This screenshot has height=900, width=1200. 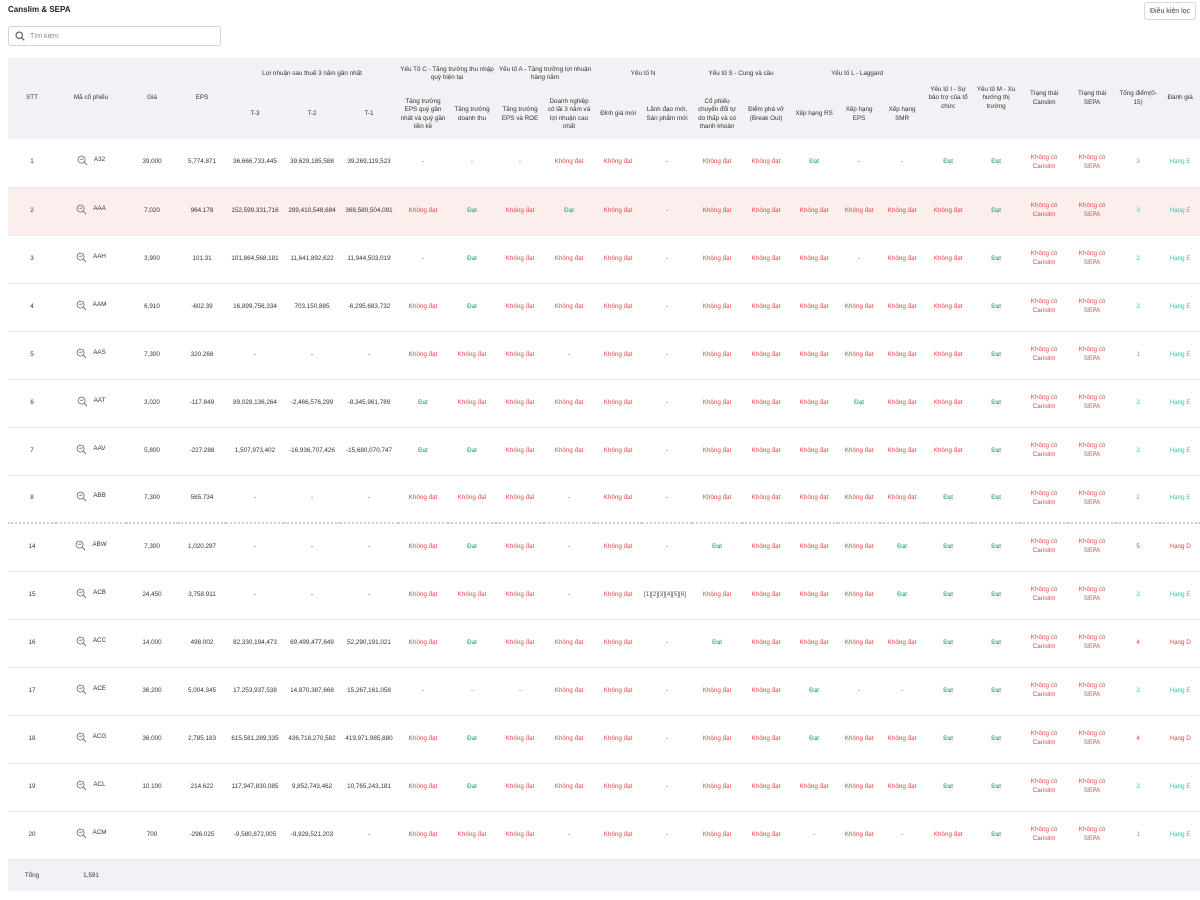 I want to click on symbol-label: AAV, so click(x=99, y=449).